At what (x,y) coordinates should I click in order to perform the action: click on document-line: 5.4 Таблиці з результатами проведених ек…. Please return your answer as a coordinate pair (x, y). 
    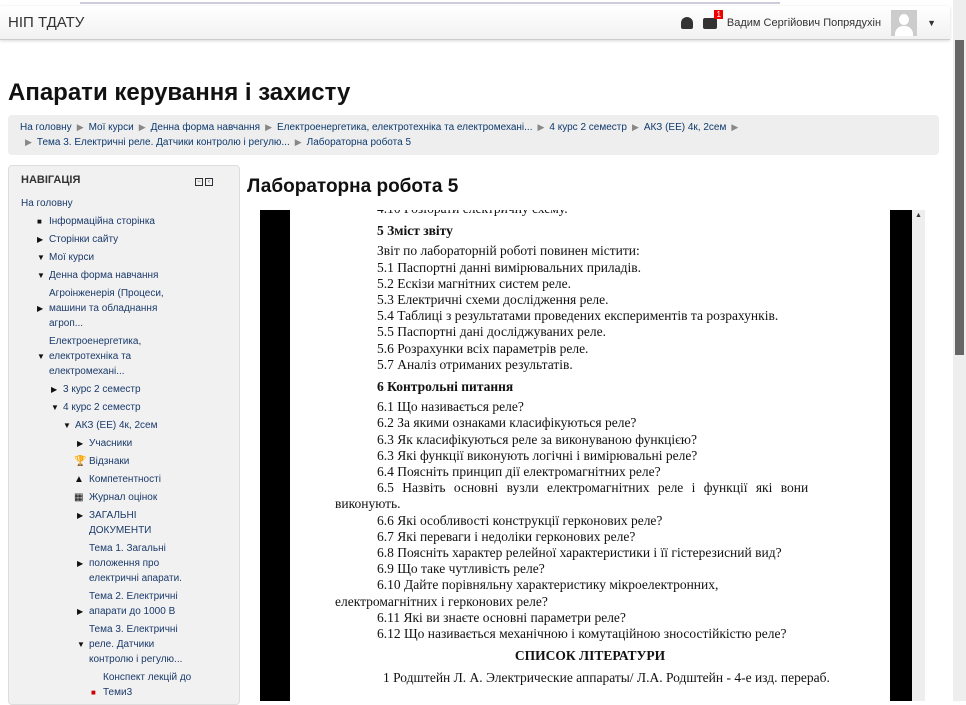
    Looking at the image, I should click on (578, 316).